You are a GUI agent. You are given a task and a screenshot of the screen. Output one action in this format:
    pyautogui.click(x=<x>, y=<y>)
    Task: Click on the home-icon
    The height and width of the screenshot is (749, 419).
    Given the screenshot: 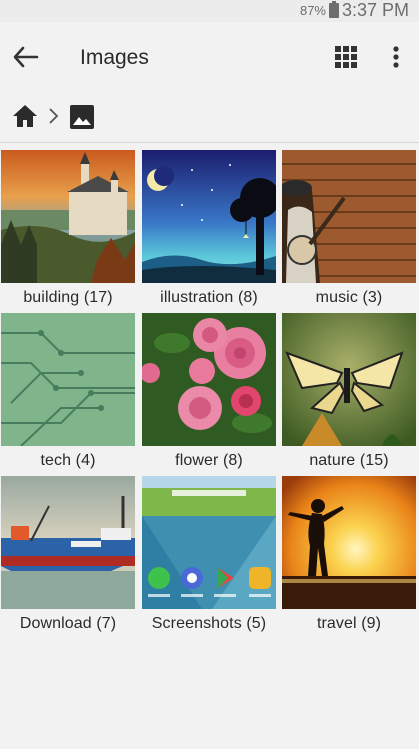 What is the action you would take?
    pyautogui.click(x=25, y=116)
    